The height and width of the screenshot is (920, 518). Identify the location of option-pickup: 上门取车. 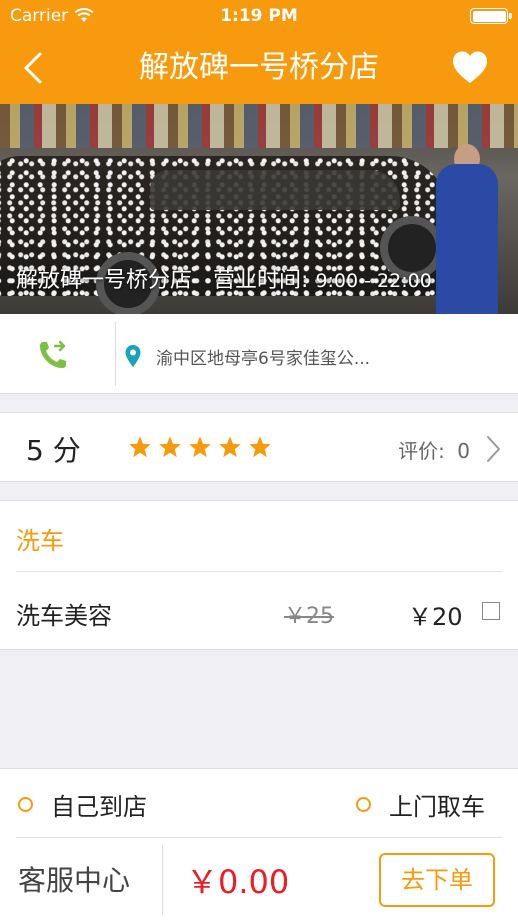
(420, 804).